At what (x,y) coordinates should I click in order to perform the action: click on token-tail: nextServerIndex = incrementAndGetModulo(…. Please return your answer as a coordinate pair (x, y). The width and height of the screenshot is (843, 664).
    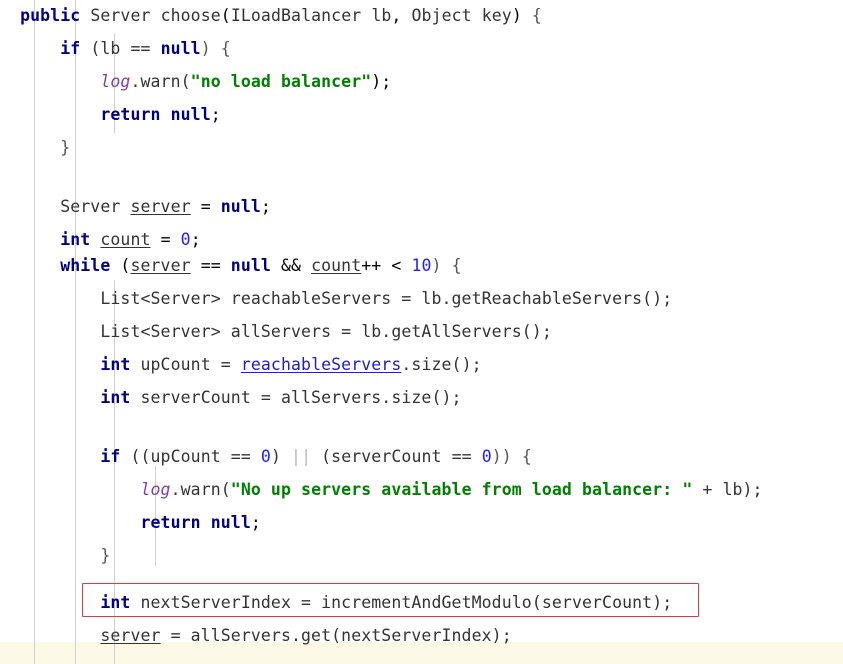
    Looking at the image, I should click on (401, 602).